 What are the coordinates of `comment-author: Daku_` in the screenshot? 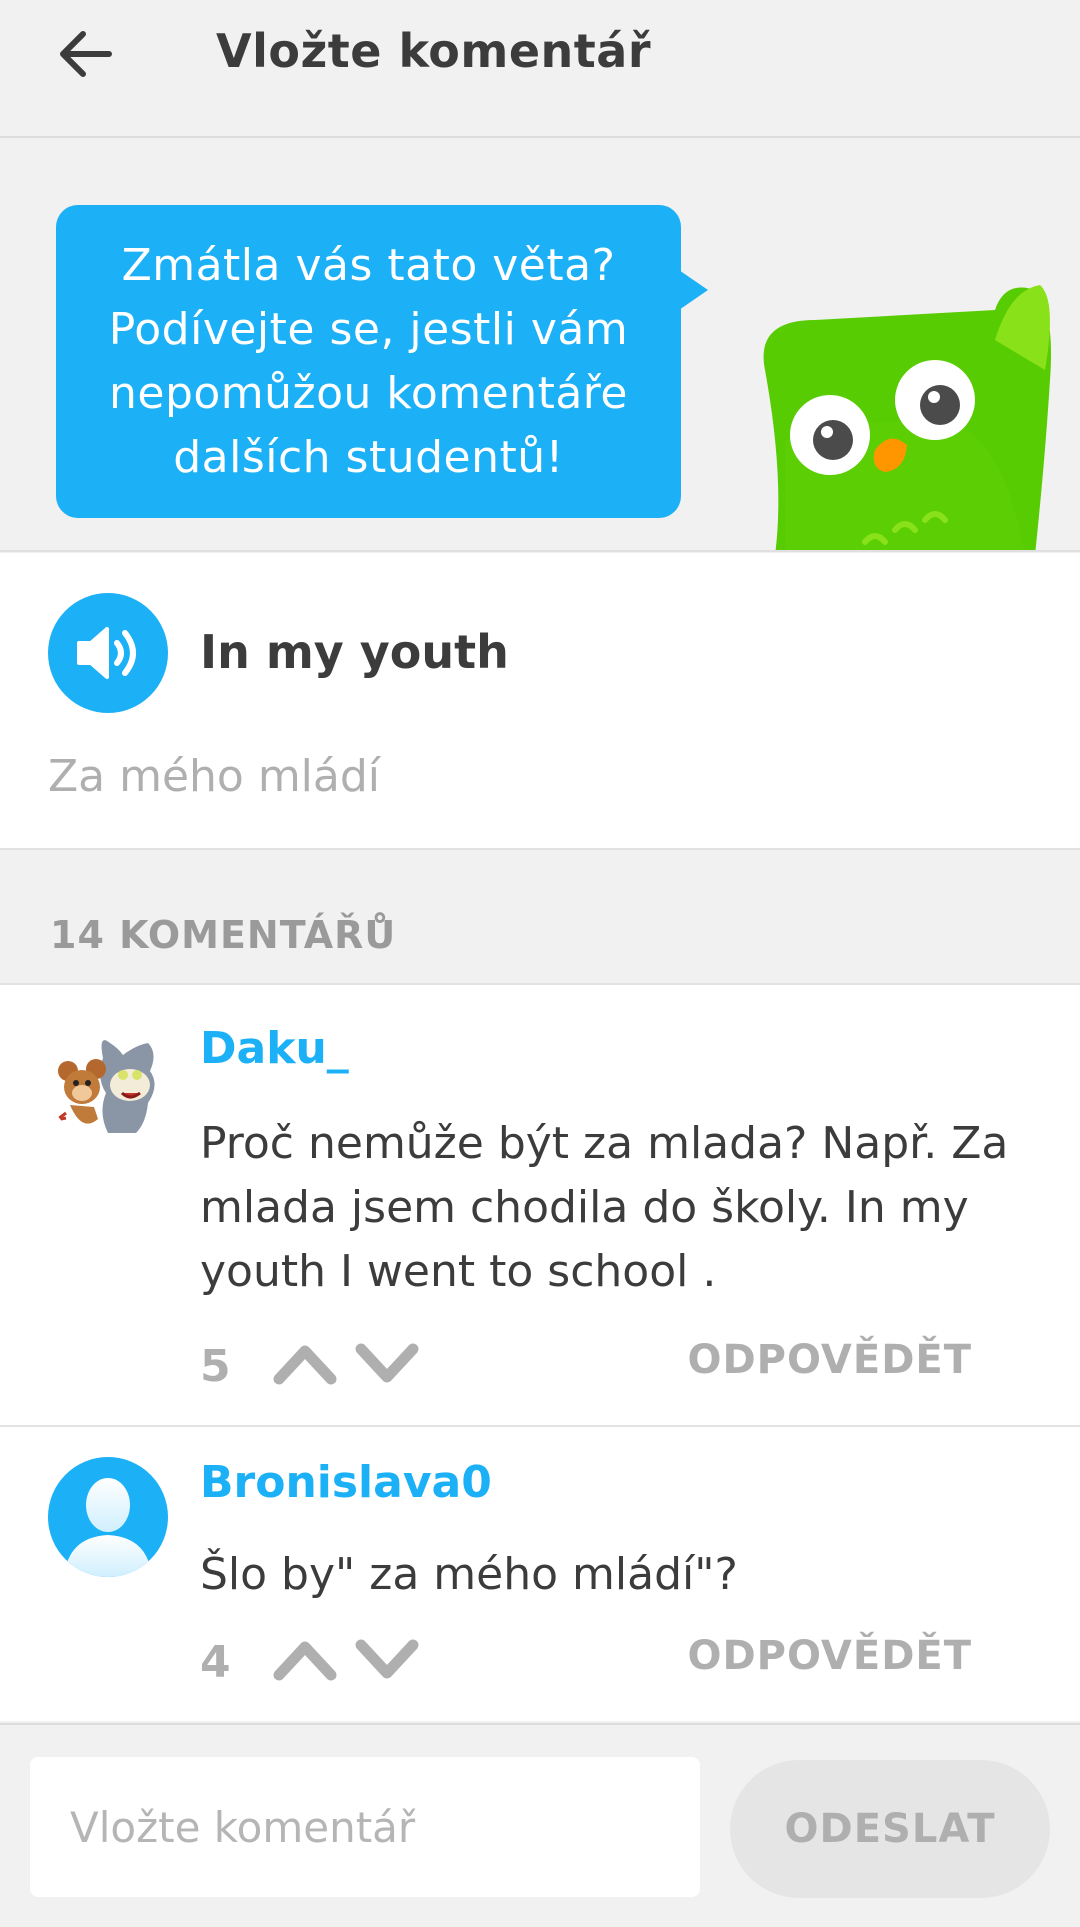 It's located at (274, 1048).